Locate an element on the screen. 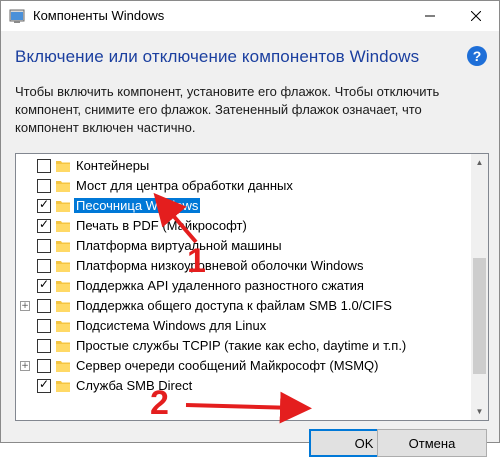 This screenshot has width=500, height=457. step-1-label: 1 is located at coordinates (196, 261).